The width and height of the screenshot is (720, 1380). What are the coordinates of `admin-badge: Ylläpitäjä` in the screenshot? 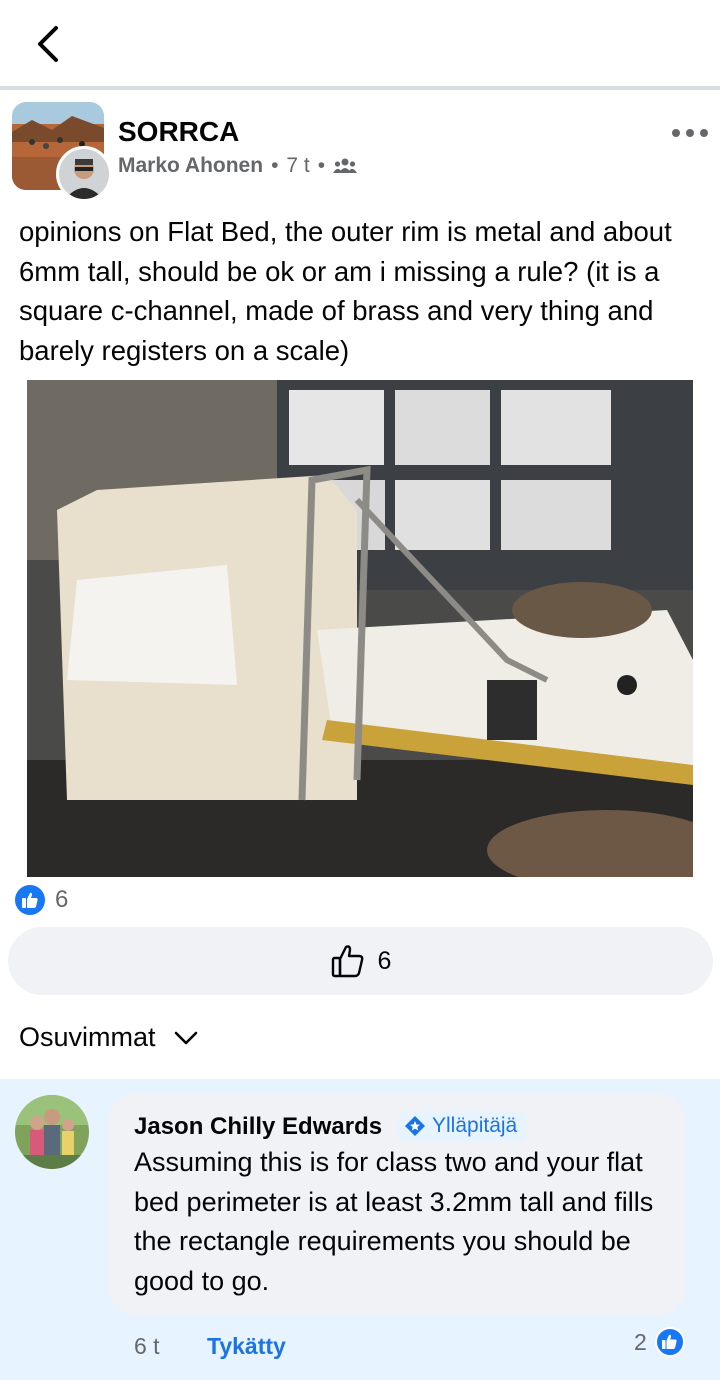 It's located at (463, 1126).